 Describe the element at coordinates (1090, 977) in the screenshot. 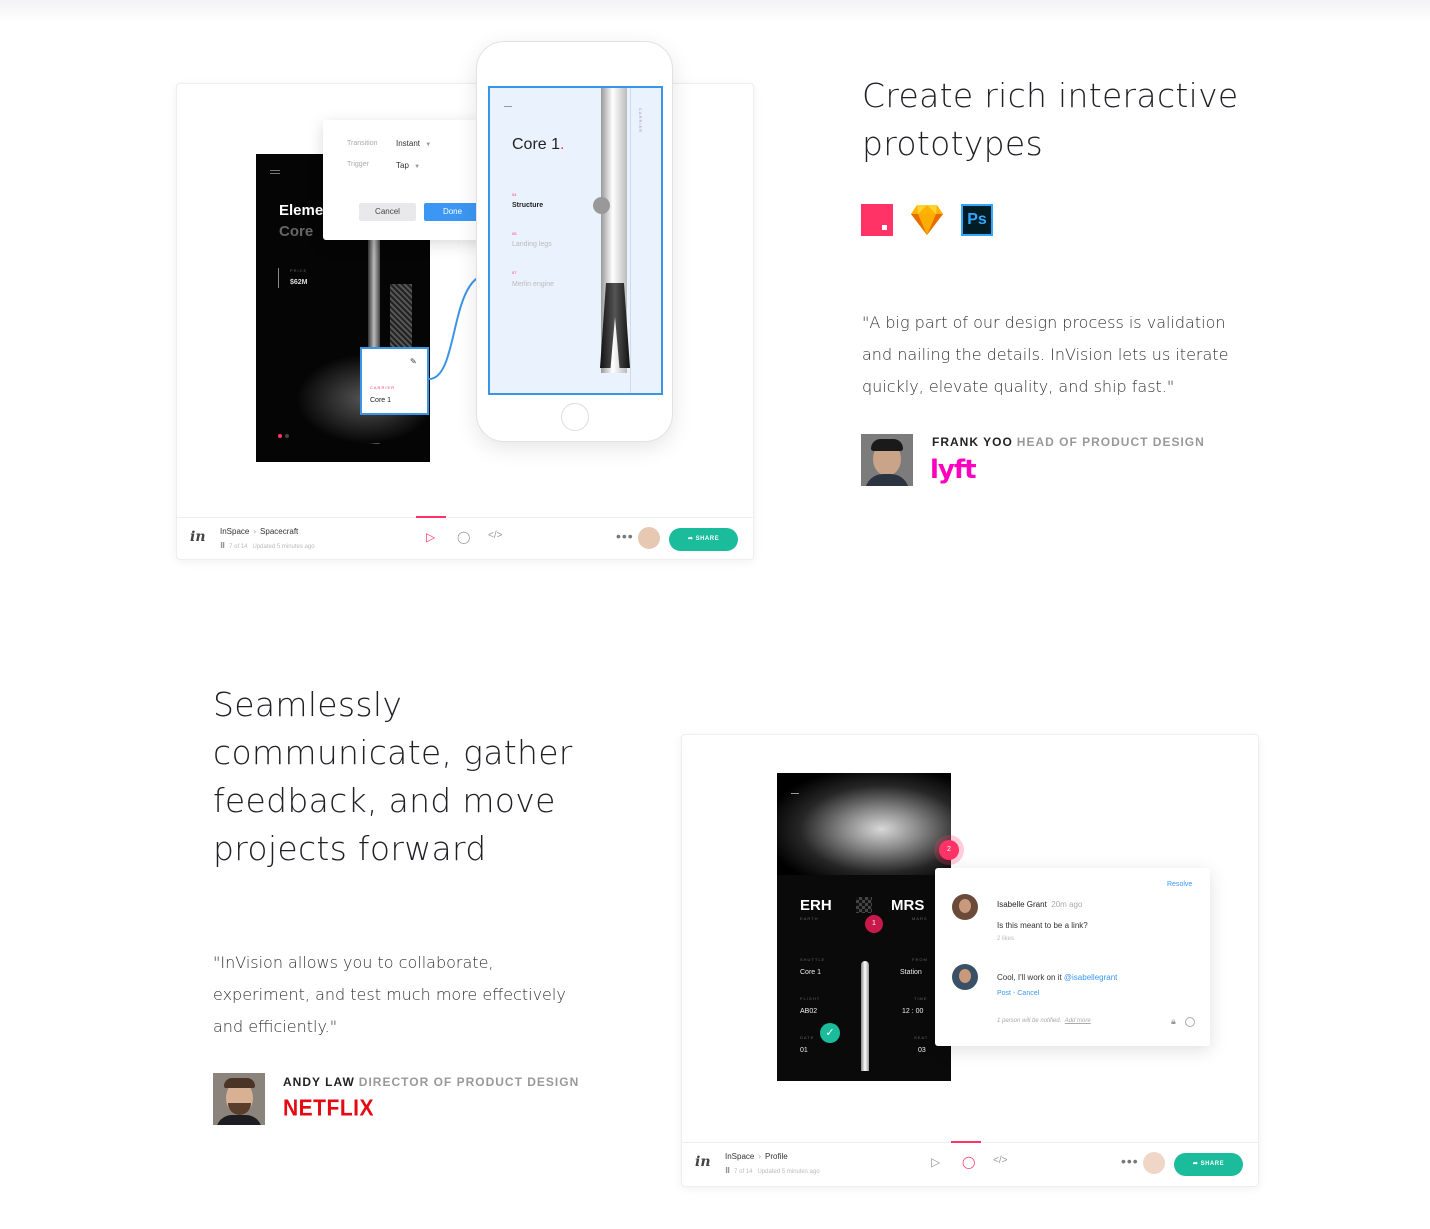

I see `mention: @isabellegrant` at that location.